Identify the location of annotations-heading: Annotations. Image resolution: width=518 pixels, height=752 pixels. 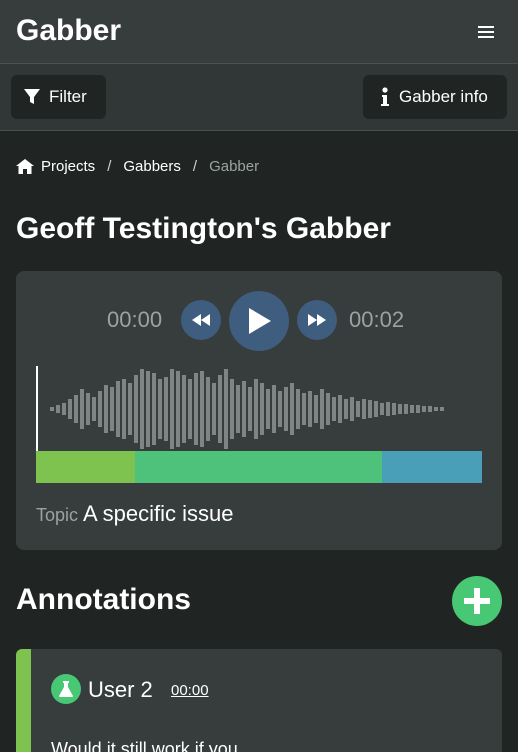
(103, 599).